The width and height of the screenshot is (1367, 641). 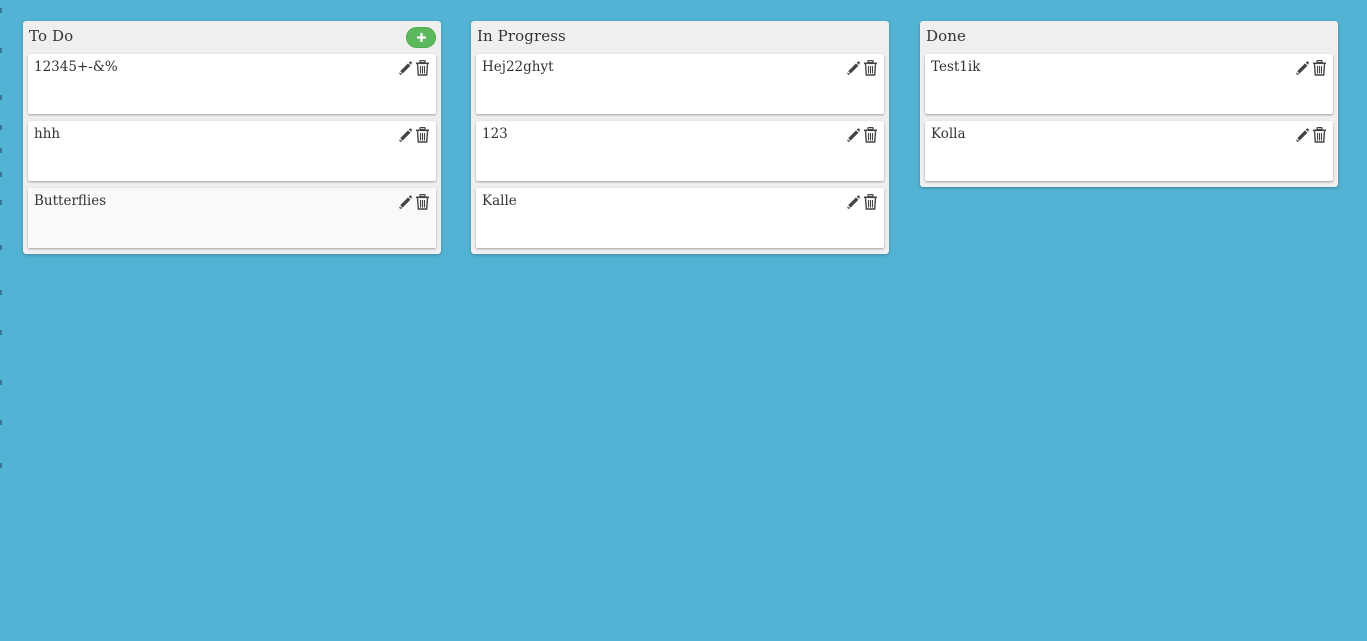 I want to click on column-done: Done Test1ik Kolla, so click(x=1129, y=104).